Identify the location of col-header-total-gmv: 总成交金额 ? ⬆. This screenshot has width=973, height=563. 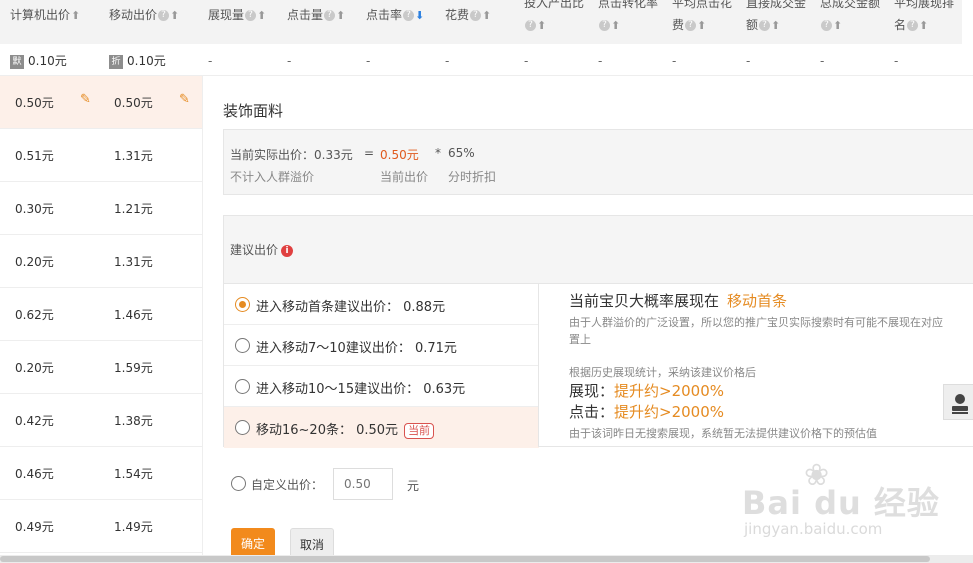
(856, 22).